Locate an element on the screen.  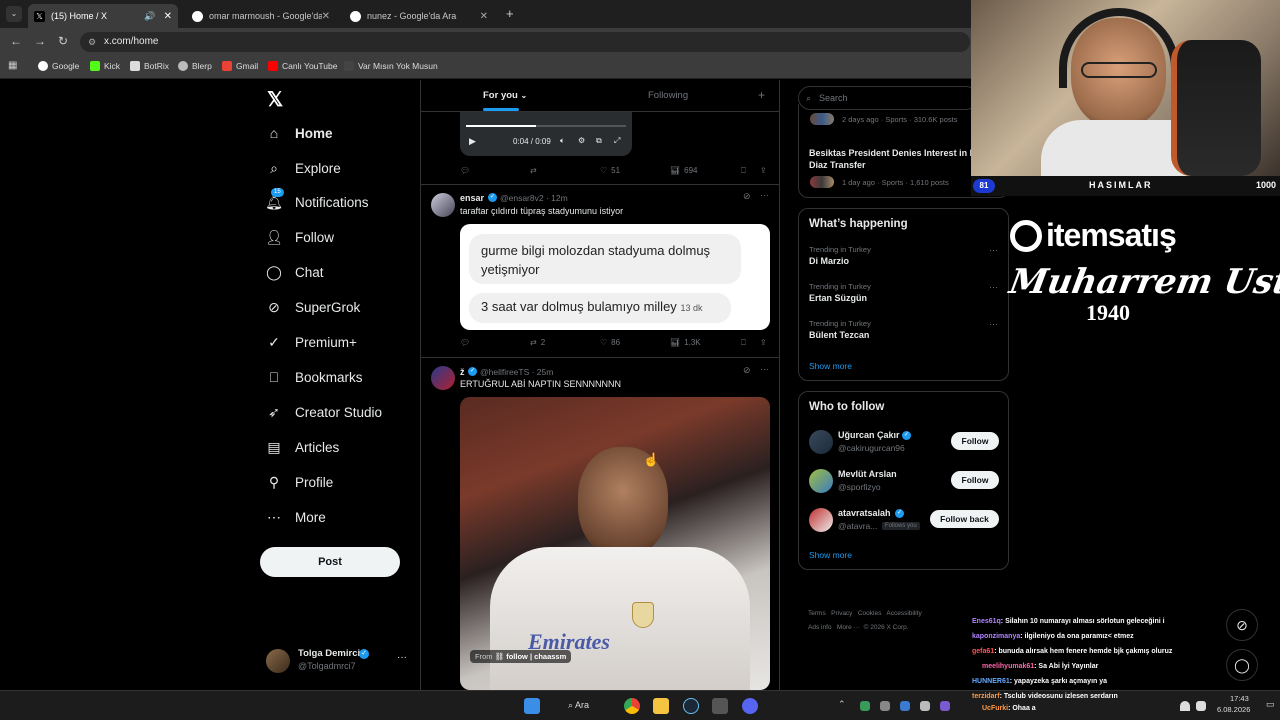
like-button: ♡ 51 is located at coordinates (610, 170).